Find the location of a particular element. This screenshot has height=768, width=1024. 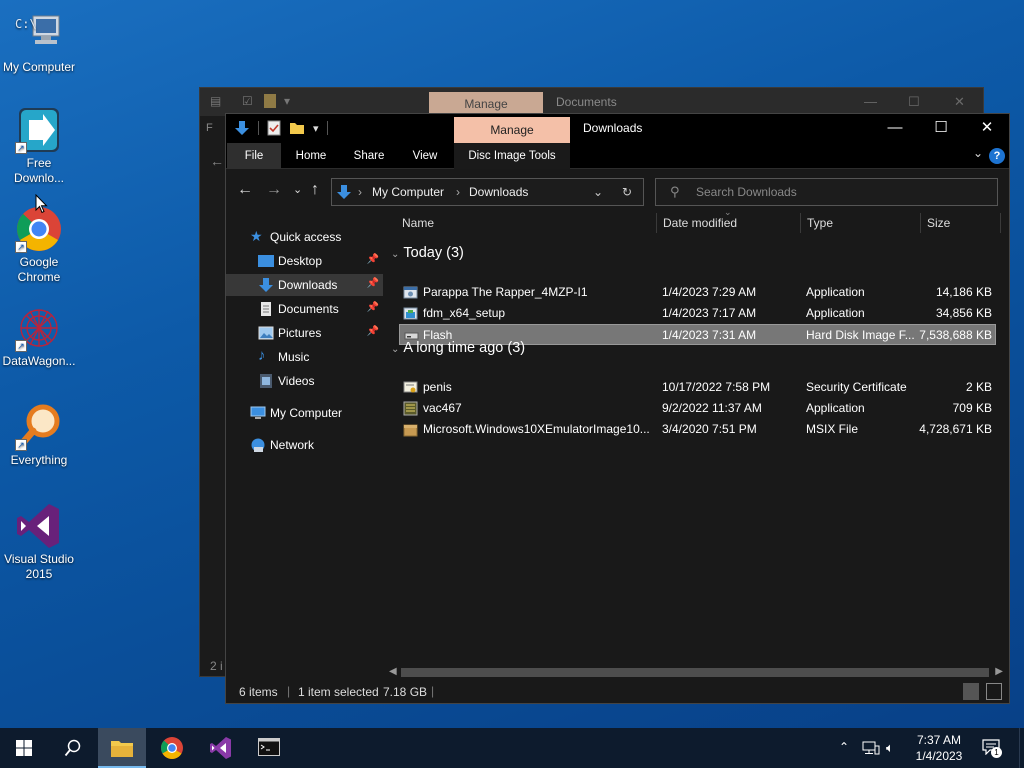

action-center-button: 1 is located at coordinates (991, 748).